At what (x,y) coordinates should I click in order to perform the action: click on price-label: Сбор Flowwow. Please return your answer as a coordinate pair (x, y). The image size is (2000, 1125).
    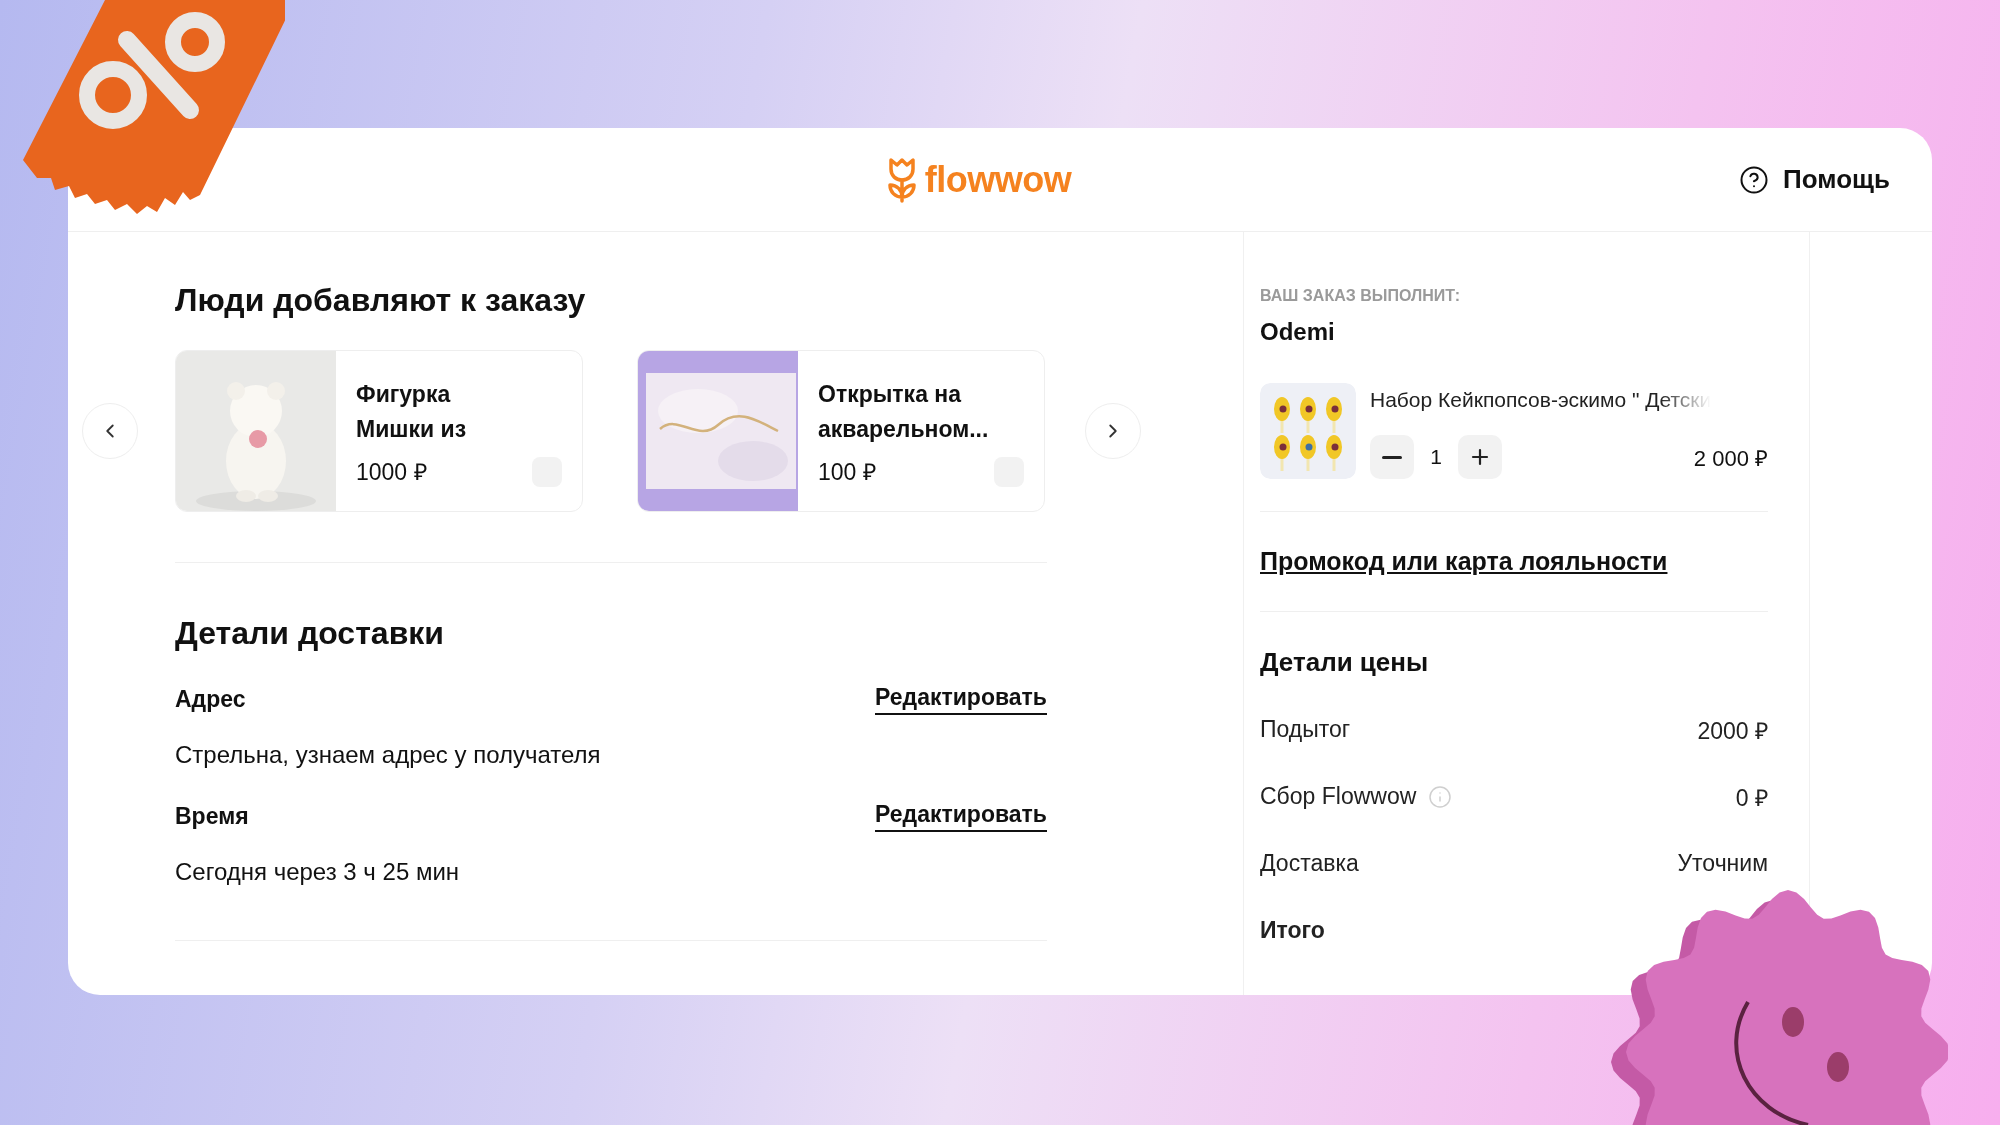
    Looking at the image, I should click on (1338, 796).